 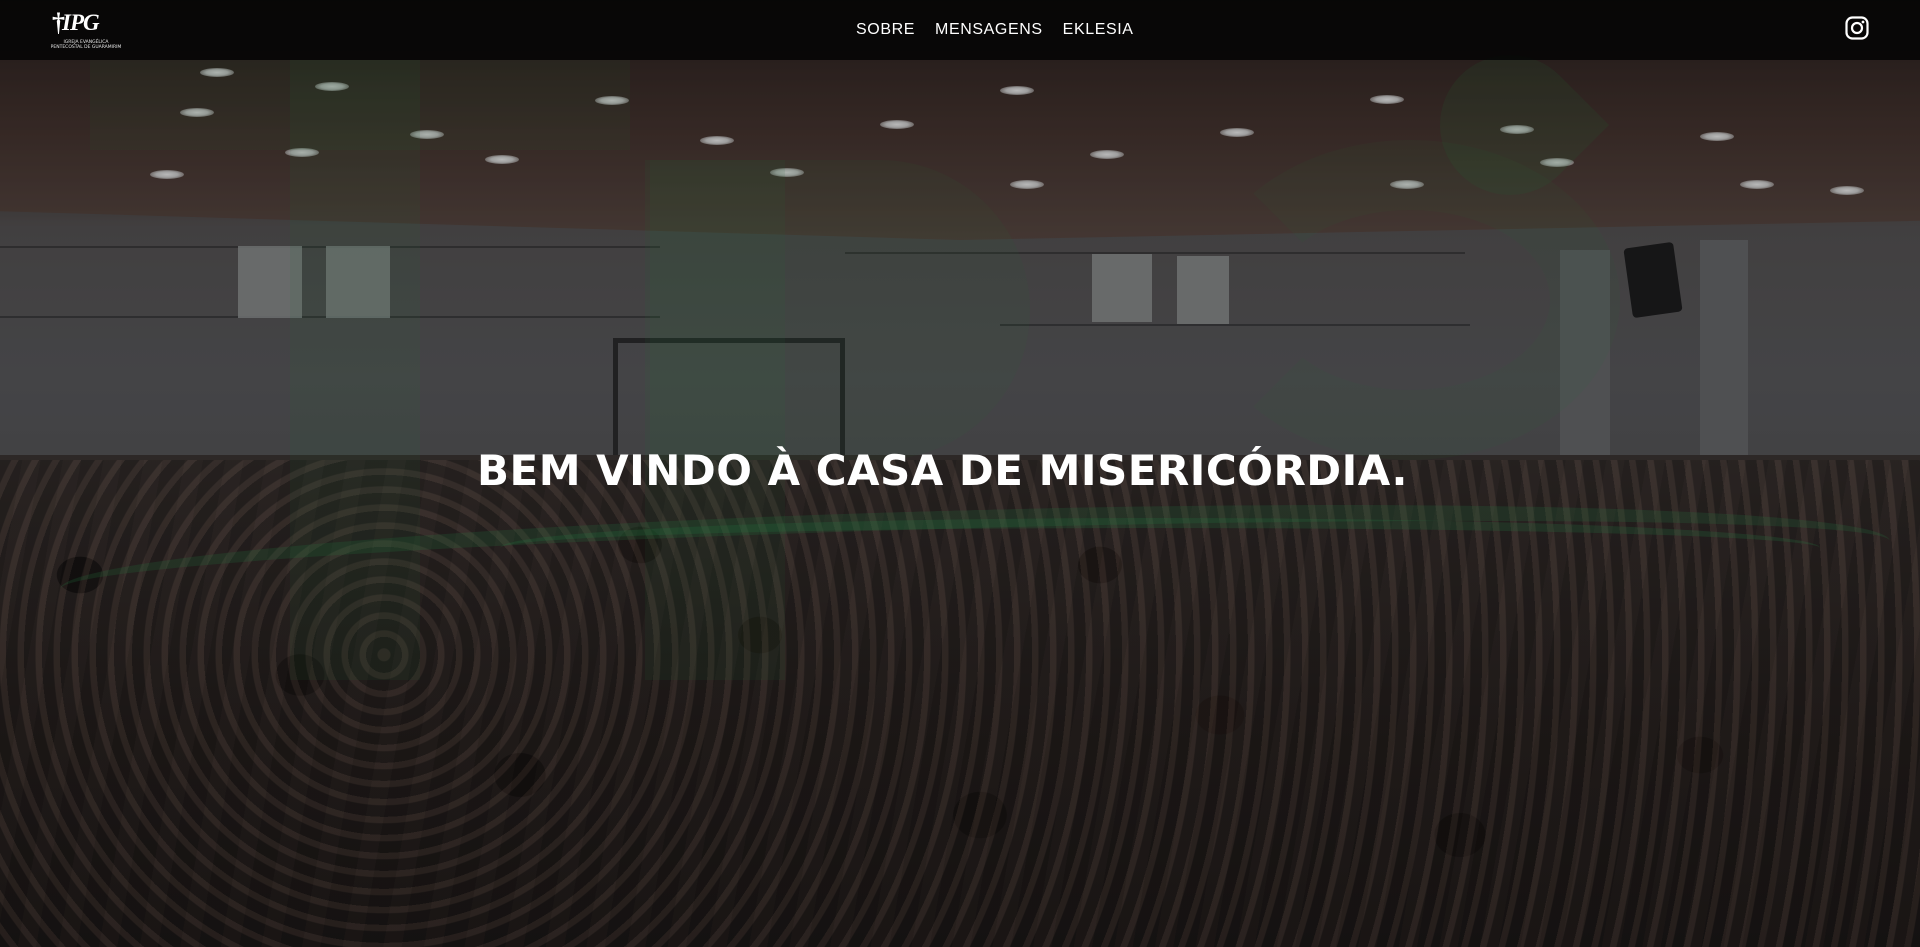 I want to click on instagram-icon, so click(x=1857, y=28).